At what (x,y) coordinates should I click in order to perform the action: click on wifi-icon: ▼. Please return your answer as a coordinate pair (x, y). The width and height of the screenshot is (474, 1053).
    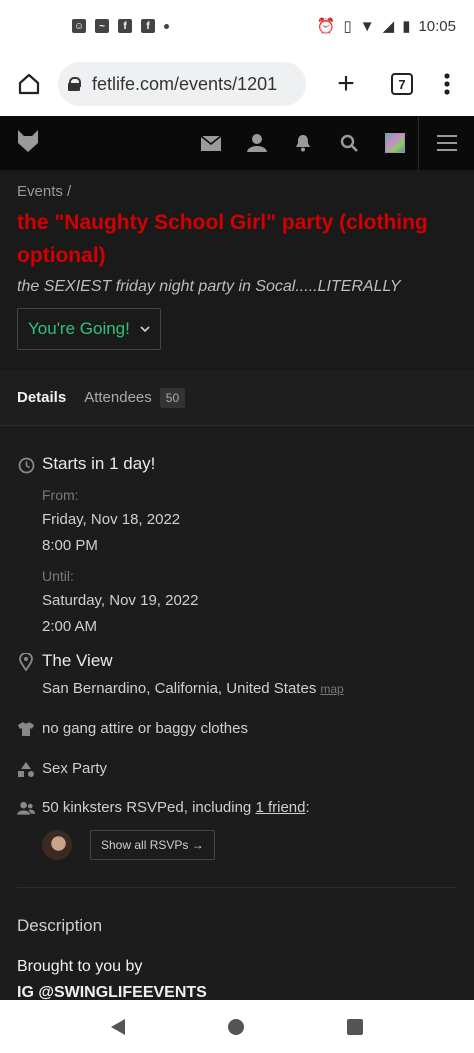
    Looking at the image, I should click on (367, 26).